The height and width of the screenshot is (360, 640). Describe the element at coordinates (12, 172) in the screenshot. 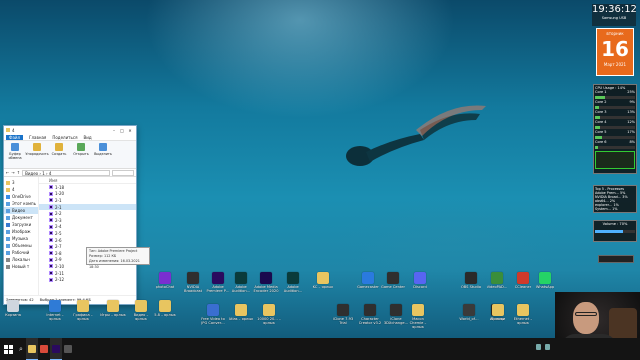

I see `forward-icon: →` at that location.